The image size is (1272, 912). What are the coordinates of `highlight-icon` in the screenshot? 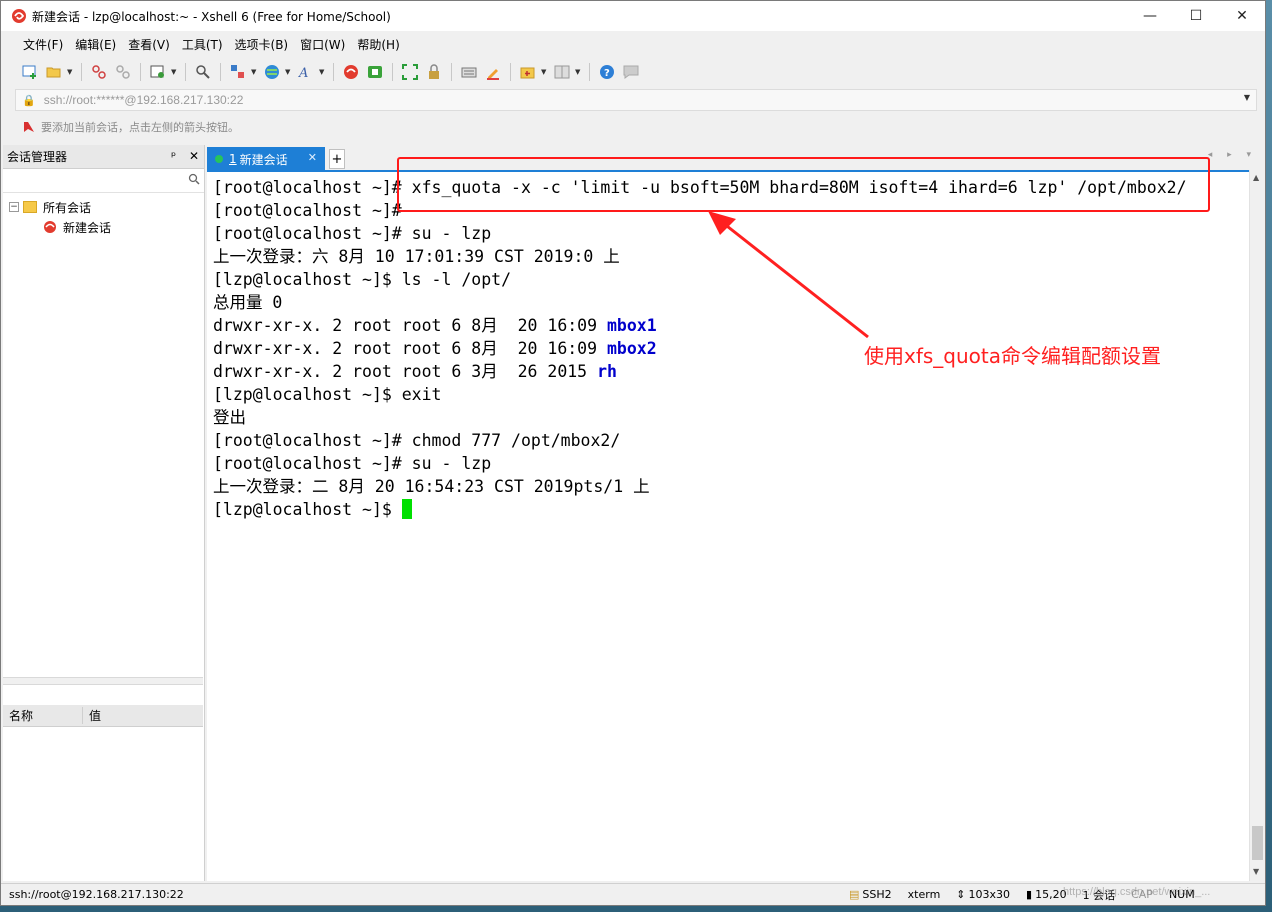 It's located at (493, 72).